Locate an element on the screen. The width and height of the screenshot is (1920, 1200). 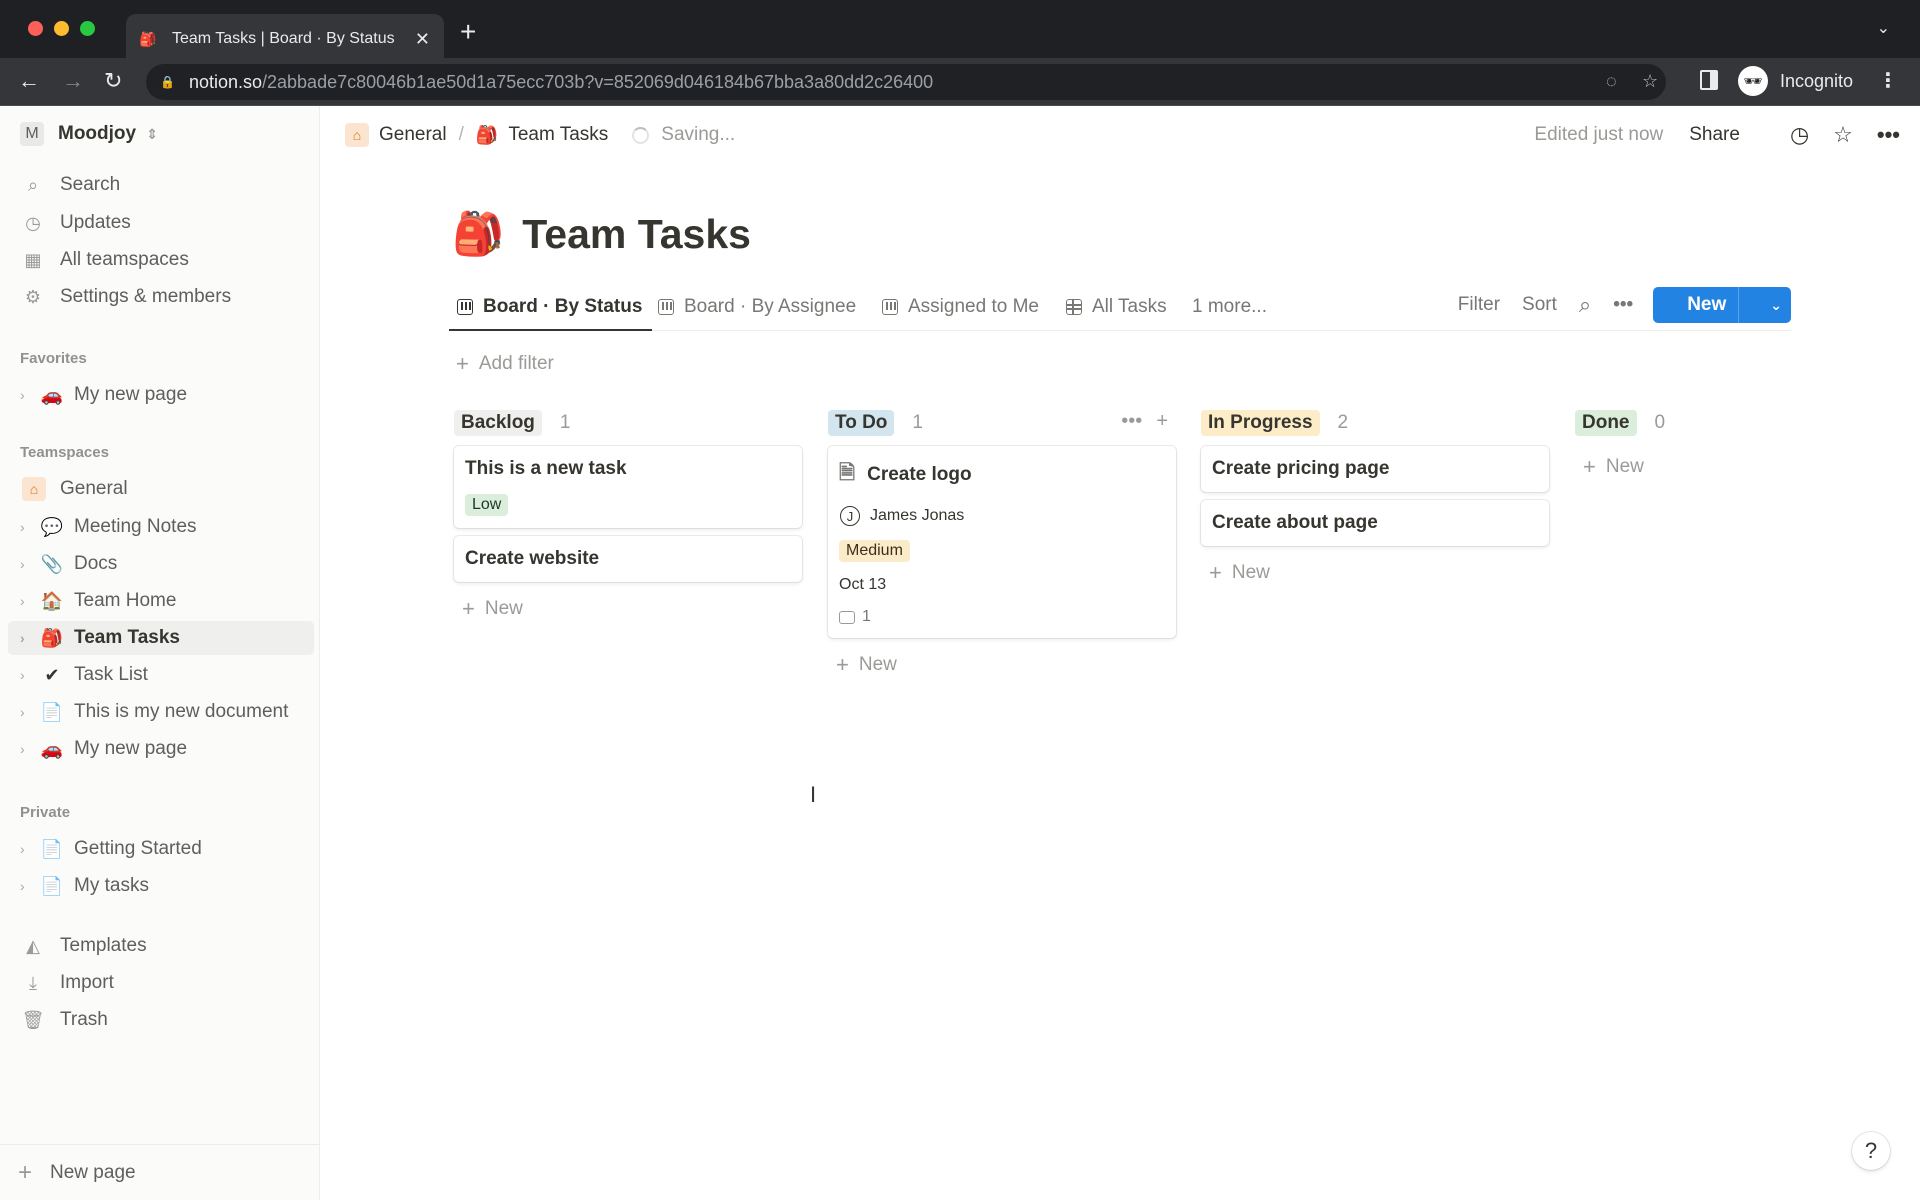
search-icon: ⌕ is located at coordinates (1585, 305).